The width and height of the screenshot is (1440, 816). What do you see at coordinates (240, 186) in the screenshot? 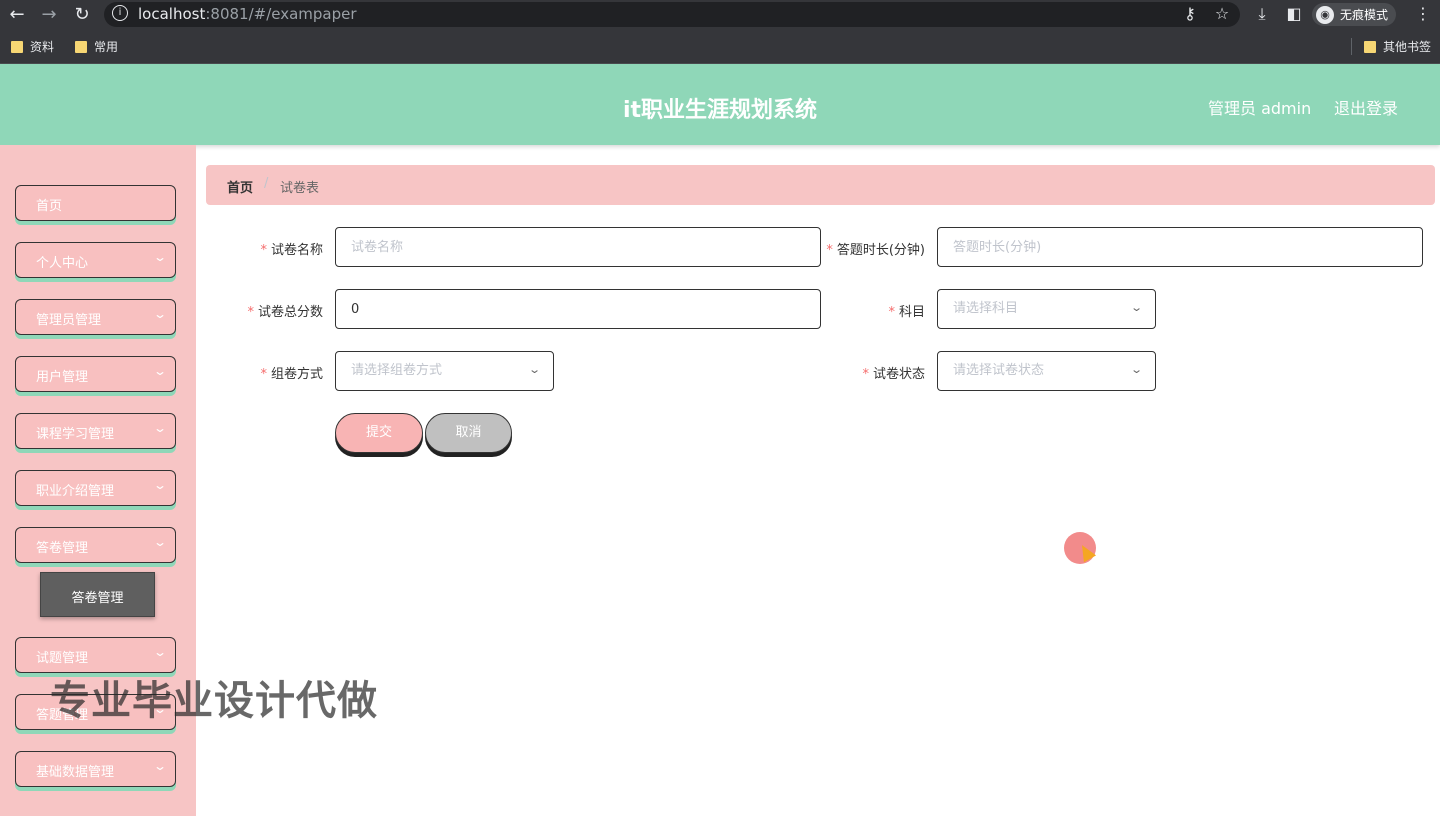
I see `breadcrumb-home: 首页` at bounding box center [240, 186].